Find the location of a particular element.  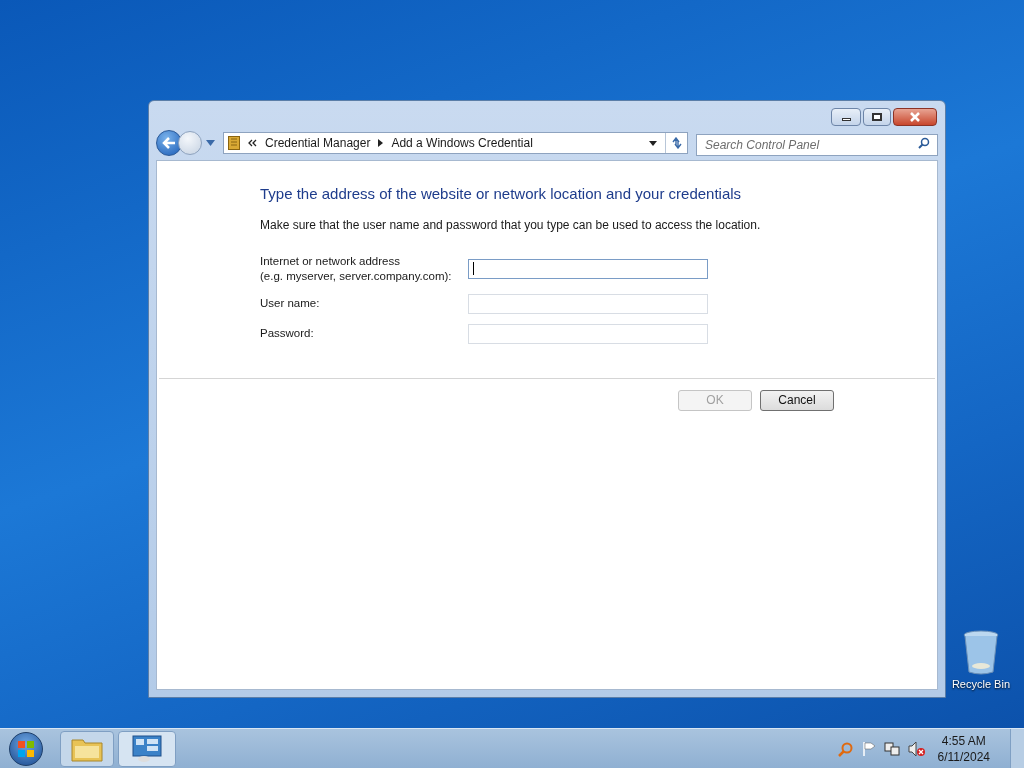

clock-time: 4:55 AM is located at coordinates (963, 740).